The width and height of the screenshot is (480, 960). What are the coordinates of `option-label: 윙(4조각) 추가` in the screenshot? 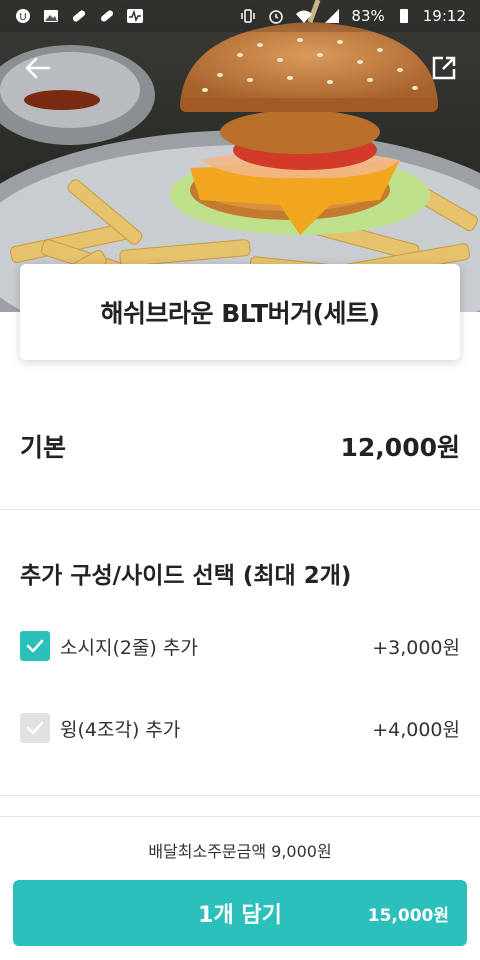 It's located at (120, 729).